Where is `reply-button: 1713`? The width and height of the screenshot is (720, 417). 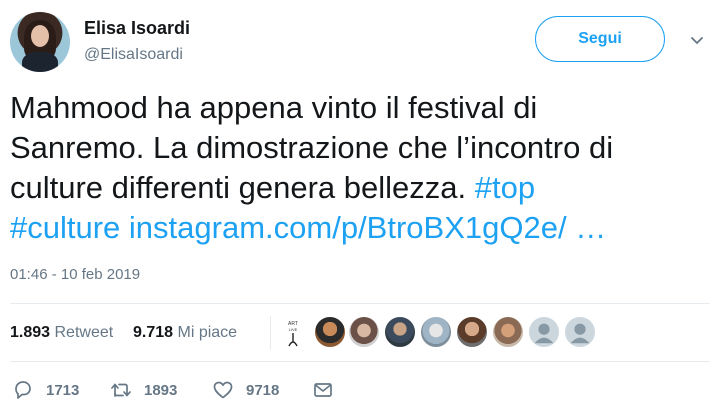
reply-button: 1713 is located at coordinates (45, 390).